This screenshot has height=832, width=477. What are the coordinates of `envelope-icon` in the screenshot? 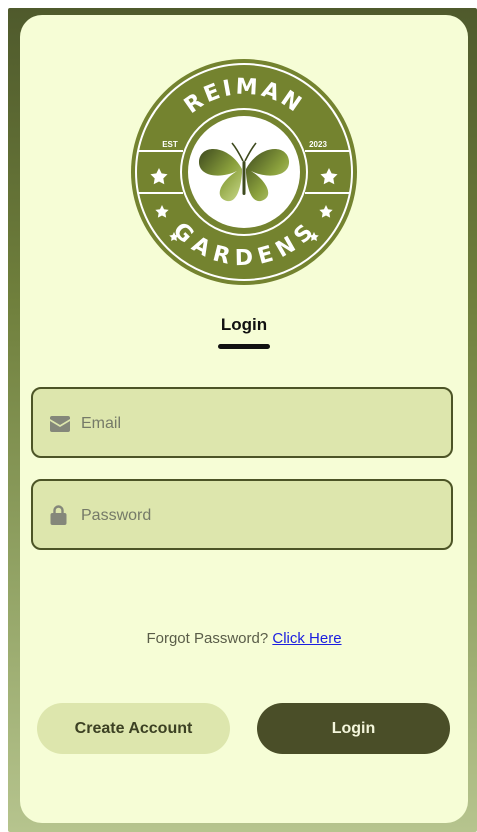 It's located at (60, 424).